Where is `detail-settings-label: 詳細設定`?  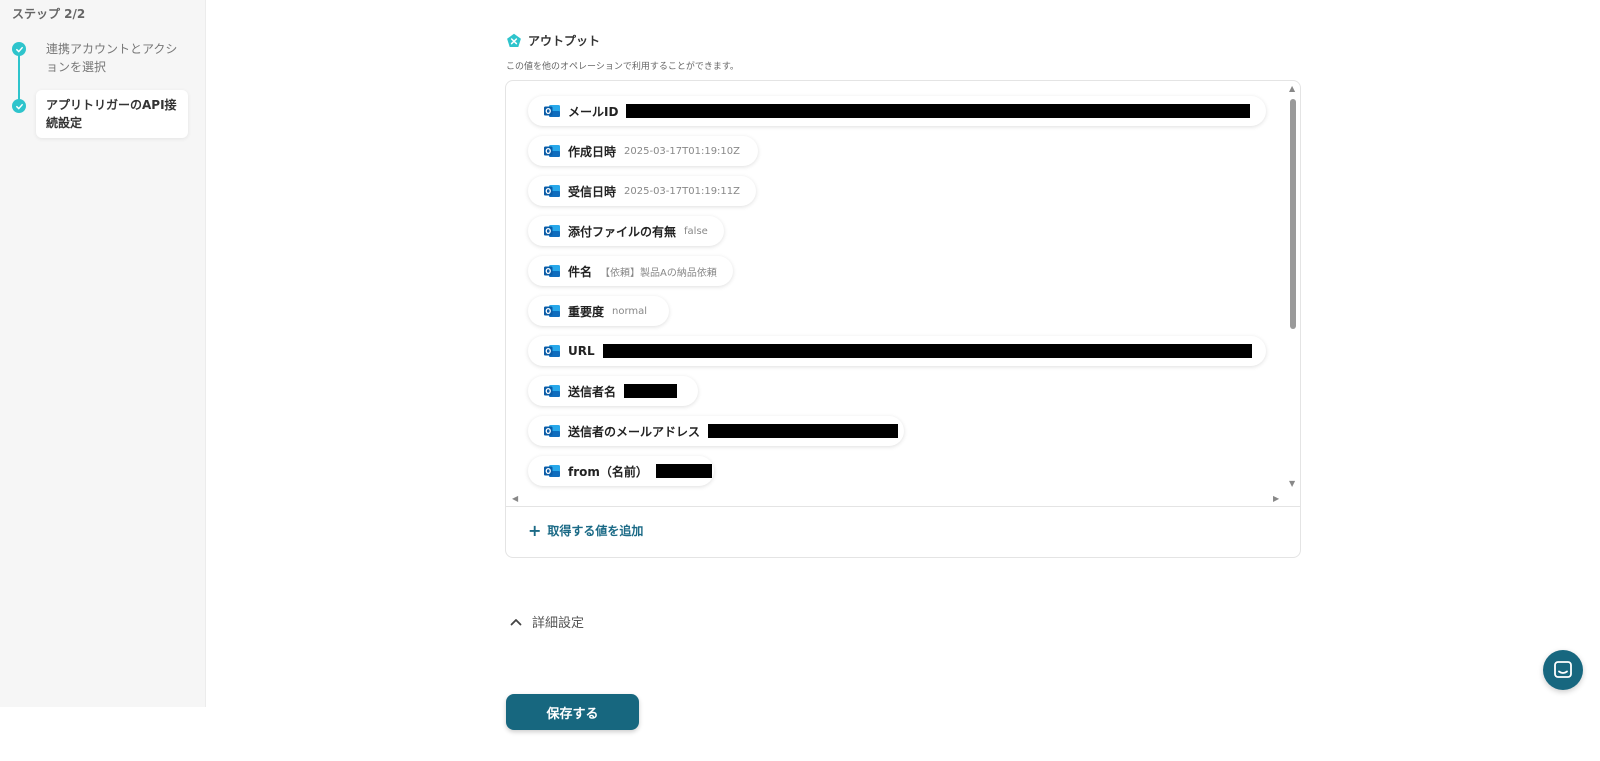
detail-settings-label: 詳細設定 is located at coordinates (558, 623).